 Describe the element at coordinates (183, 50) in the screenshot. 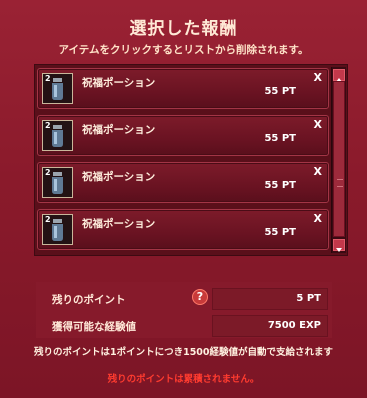

I see `panel-subtitle: アイテムをクリックするとリストから削除されます。` at that location.